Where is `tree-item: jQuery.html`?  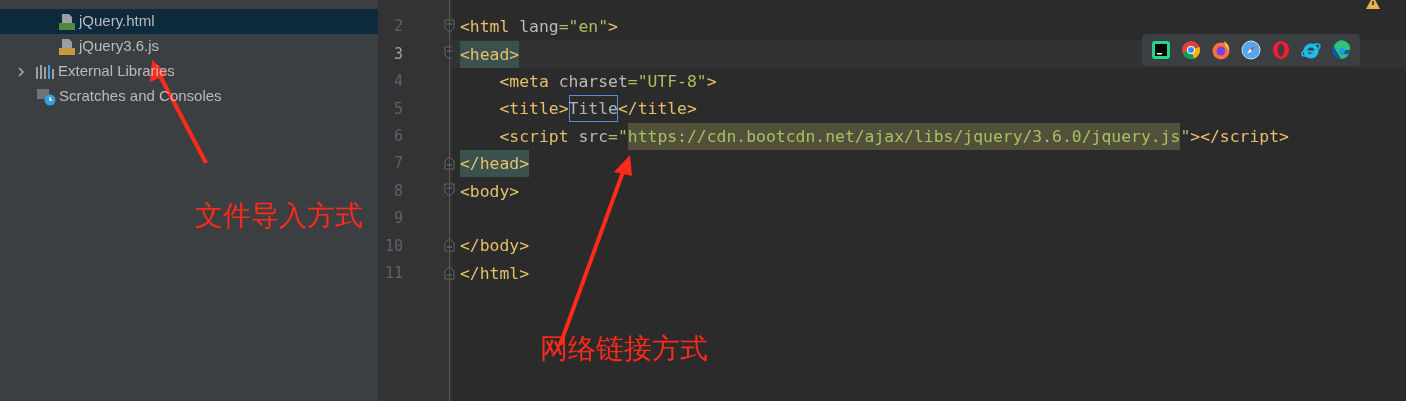 tree-item: jQuery.html is located at coordinates (189, 21).